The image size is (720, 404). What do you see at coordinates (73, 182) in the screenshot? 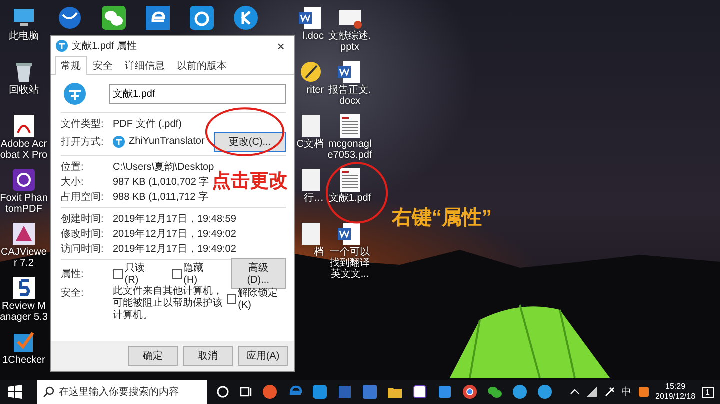
I see `field-label: 大小:` at bounding box center [73, 182].